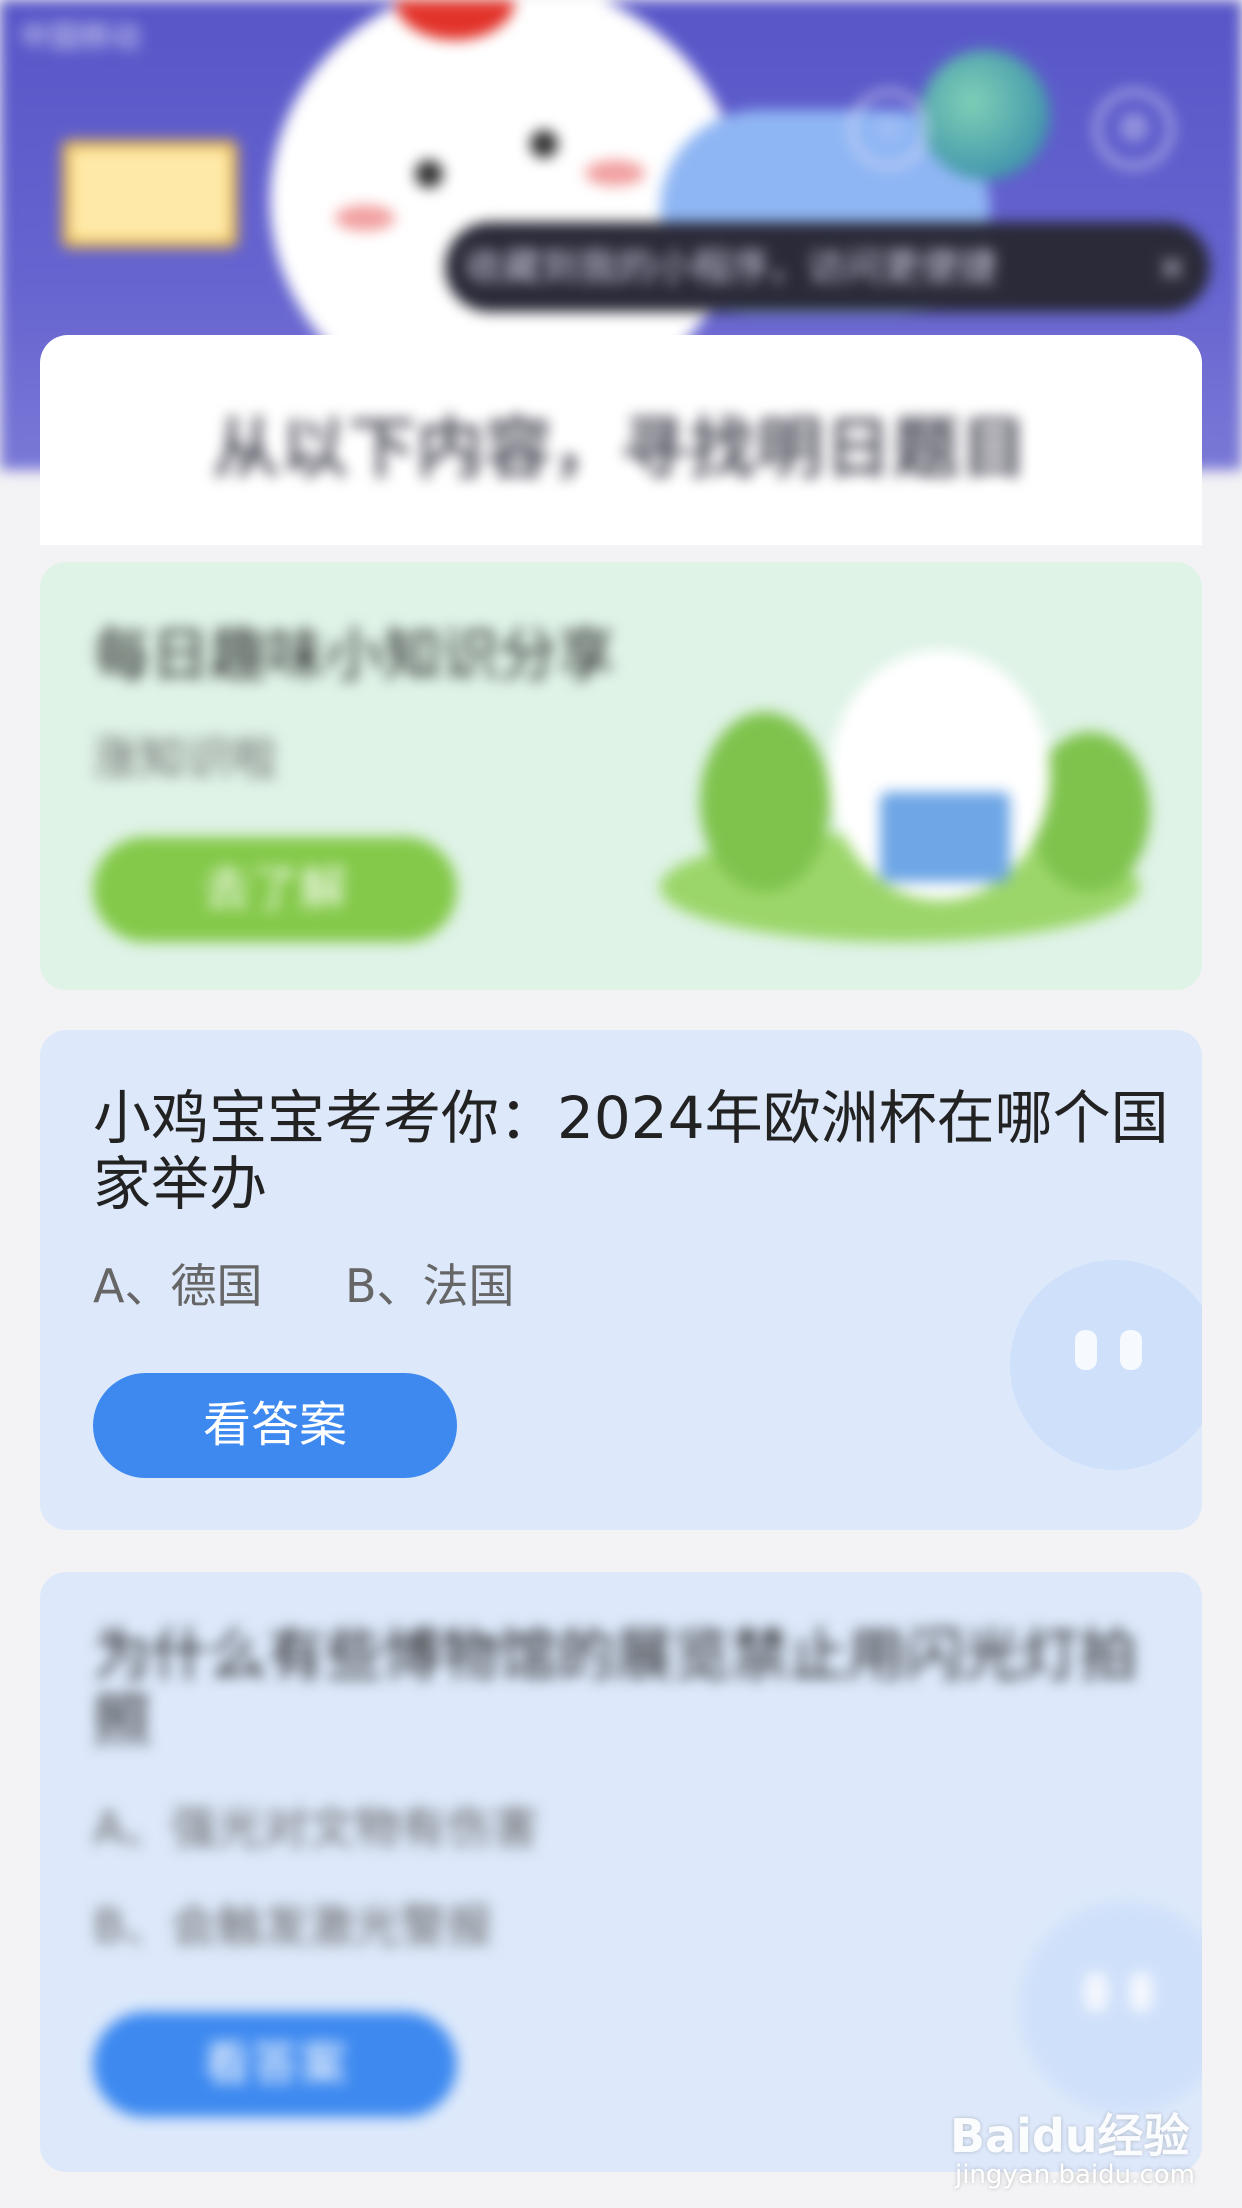 The image size is (1242, 2208). Describe the element at coordinates (765, 802) in the screenshot. I see `bush-illustration` at that location.